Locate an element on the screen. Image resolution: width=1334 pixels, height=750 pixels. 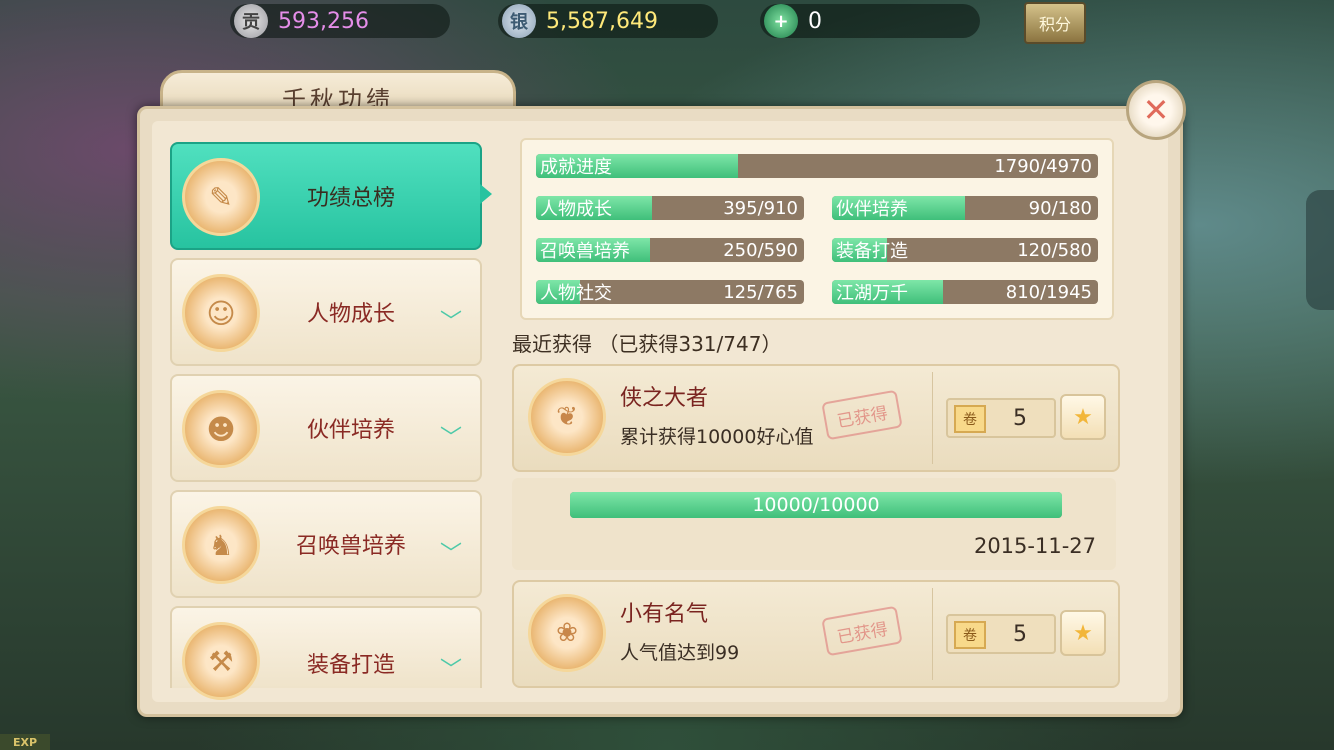
recent-achievements-title: 最近获得 （已获得331/747） is located at coordinates (647, 344).